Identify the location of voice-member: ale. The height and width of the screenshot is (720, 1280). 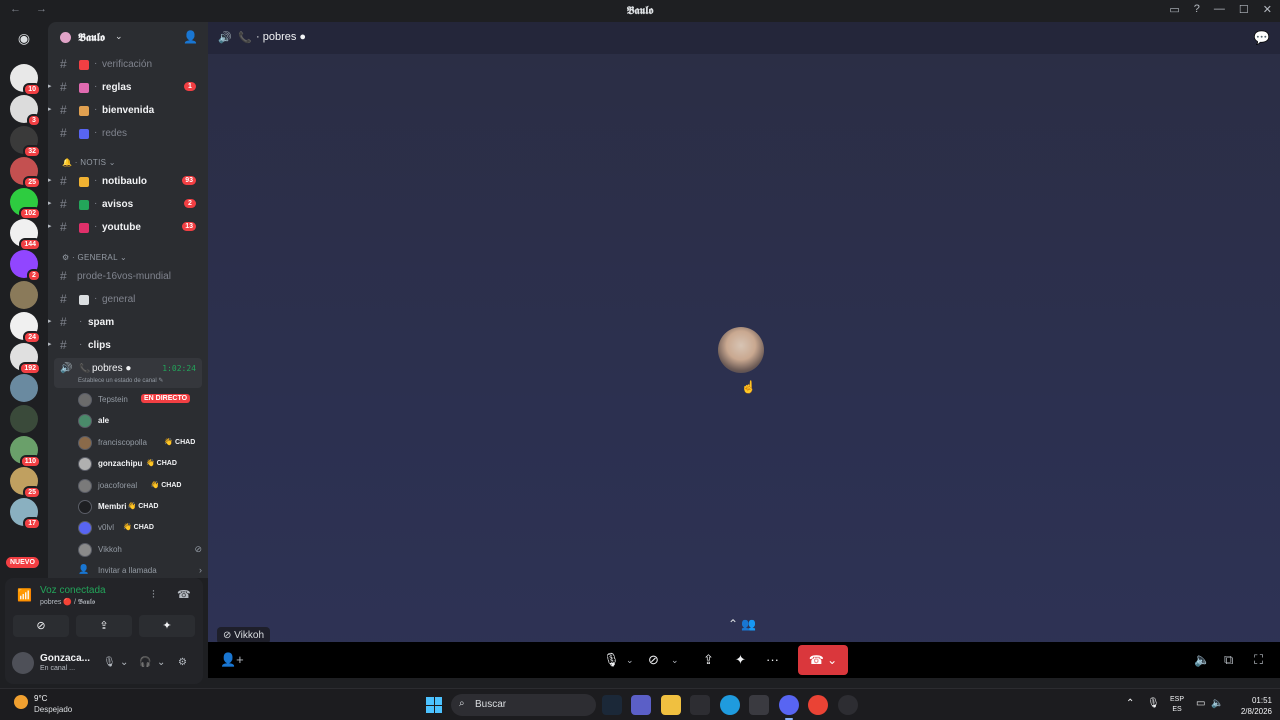
(140, 421).